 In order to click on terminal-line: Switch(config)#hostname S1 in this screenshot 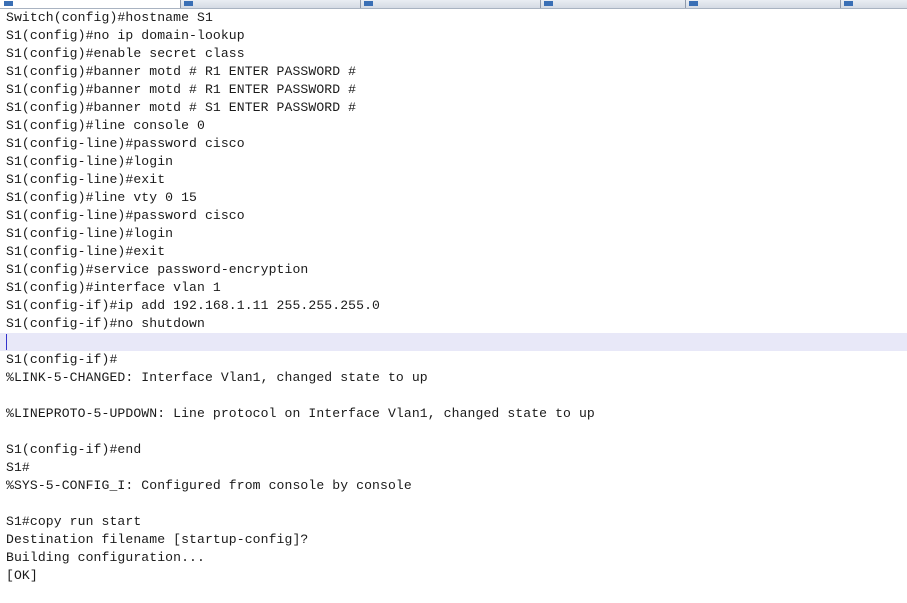, I will do `click(109, 17)`.